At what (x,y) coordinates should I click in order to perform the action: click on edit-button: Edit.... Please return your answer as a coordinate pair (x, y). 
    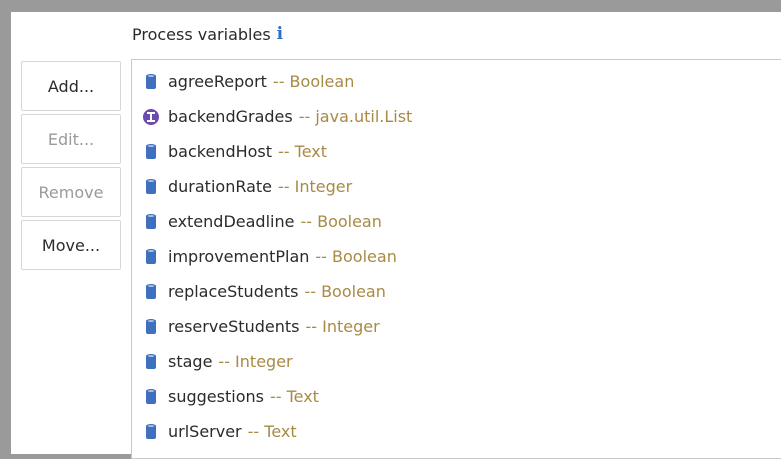
    Looking at the image, I should click on (71, 139).